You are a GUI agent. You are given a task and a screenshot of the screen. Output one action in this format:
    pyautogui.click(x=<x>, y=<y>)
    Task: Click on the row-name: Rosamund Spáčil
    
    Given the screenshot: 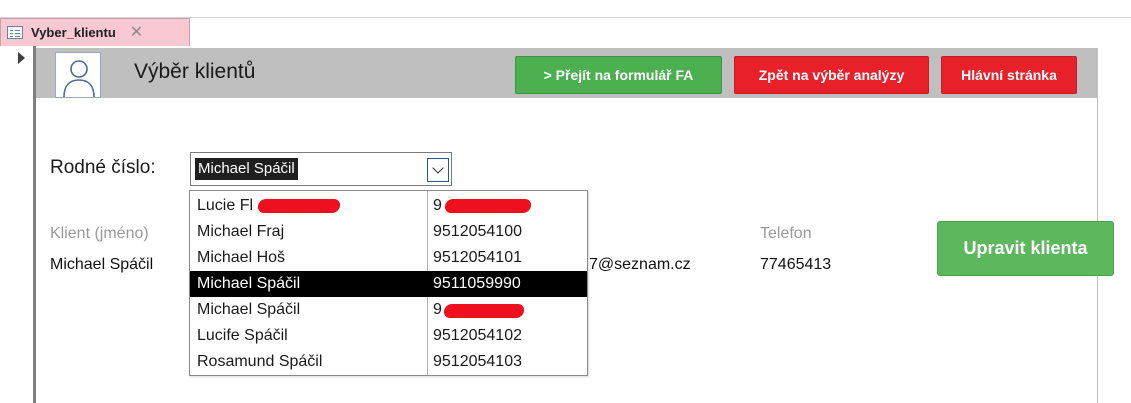 What is the action you would take?
    pyautogui.click(x=260, y=361)
    